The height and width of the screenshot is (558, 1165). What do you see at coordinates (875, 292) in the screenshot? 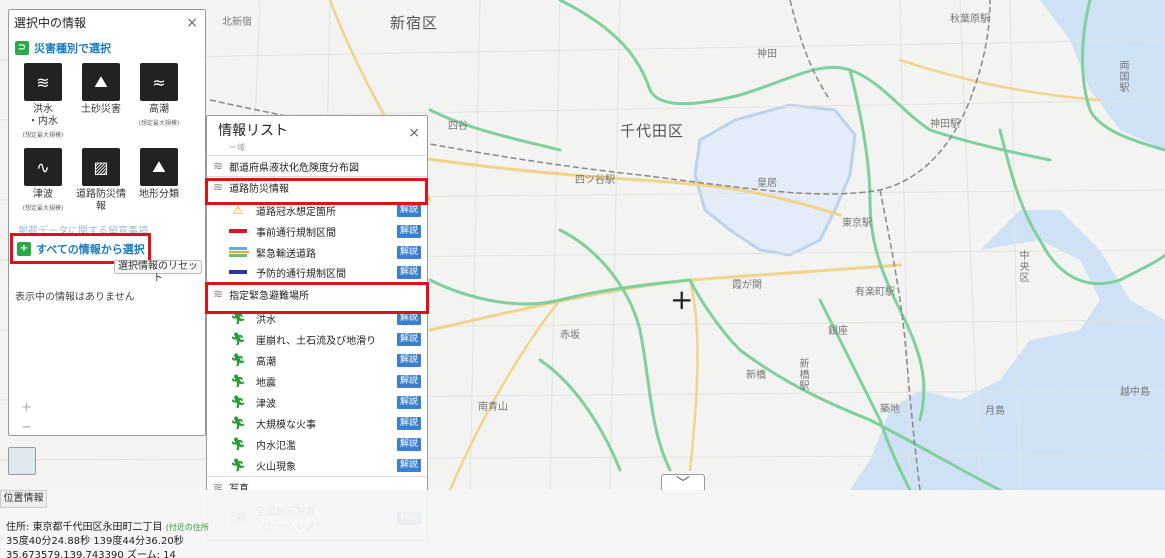
I see `map-place-label: 有楽町駅` at bounding box center [875, 292].